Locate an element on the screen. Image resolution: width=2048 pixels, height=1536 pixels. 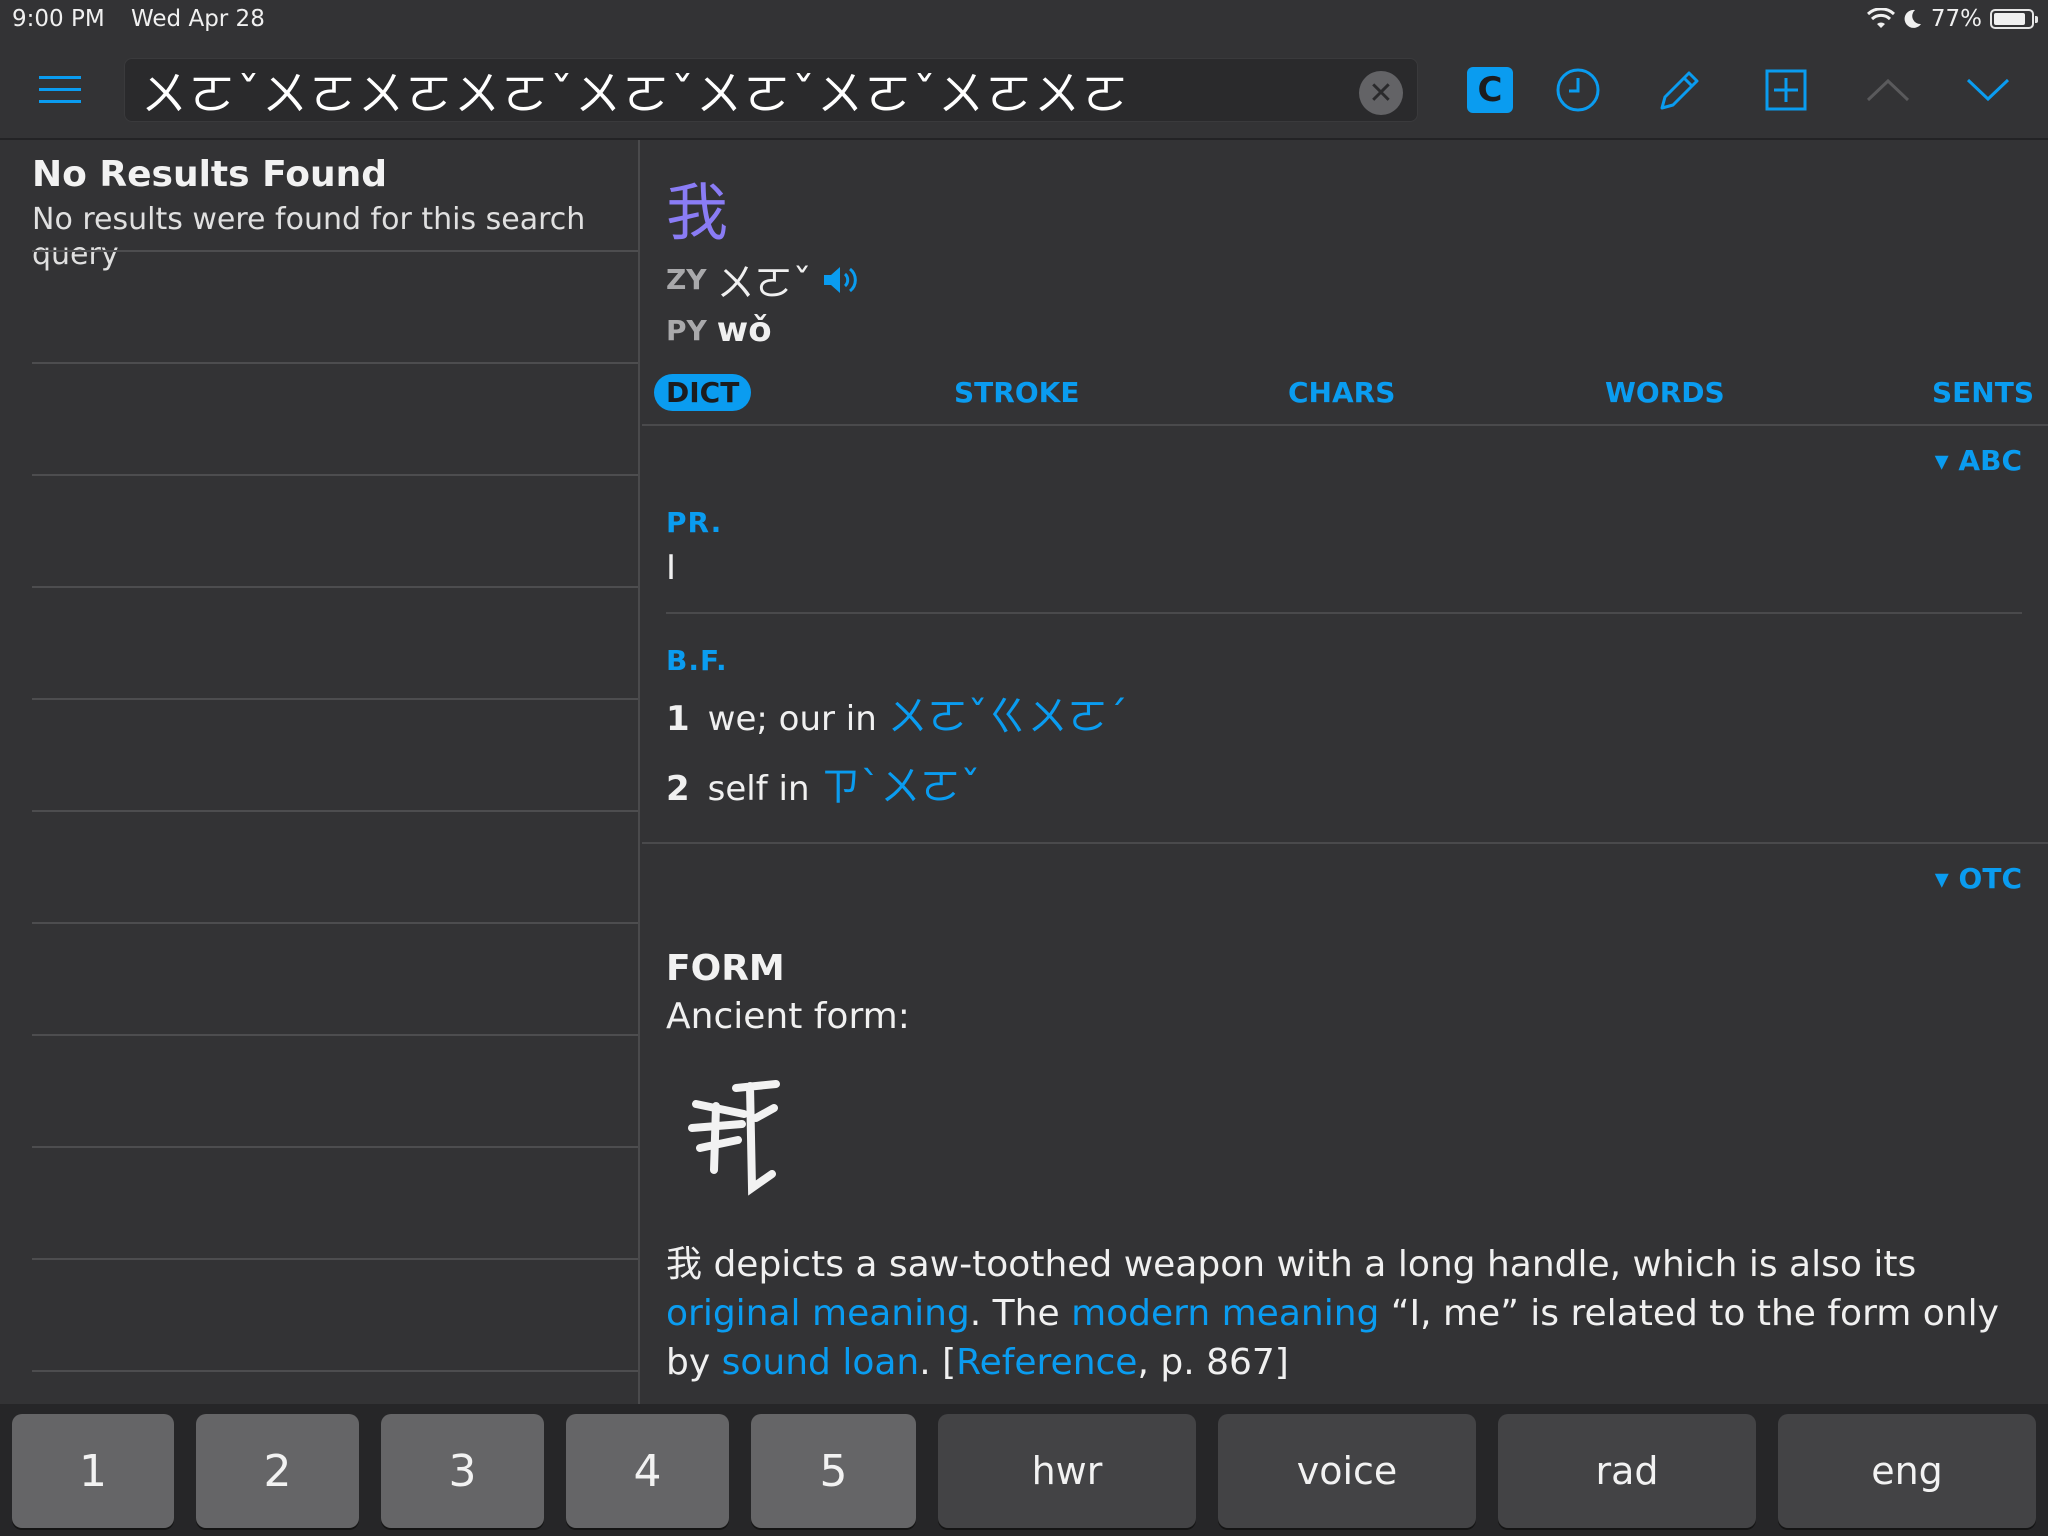
tab-stroke: STROKE is located at coordinates (1016, 392).